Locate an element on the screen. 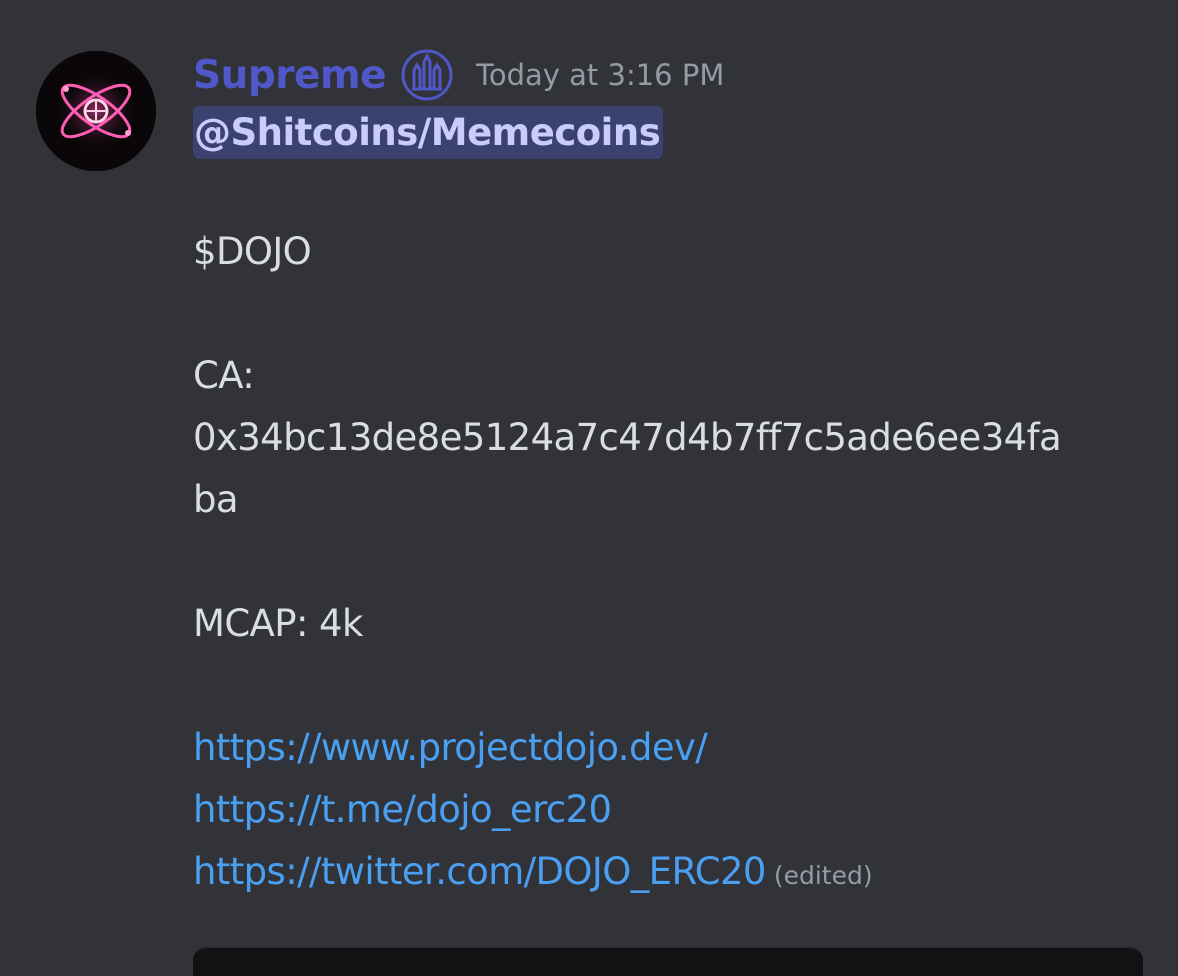 This screenshot has width=1178, height=976. ca-label: CA: is located at coordinates (224, 375).